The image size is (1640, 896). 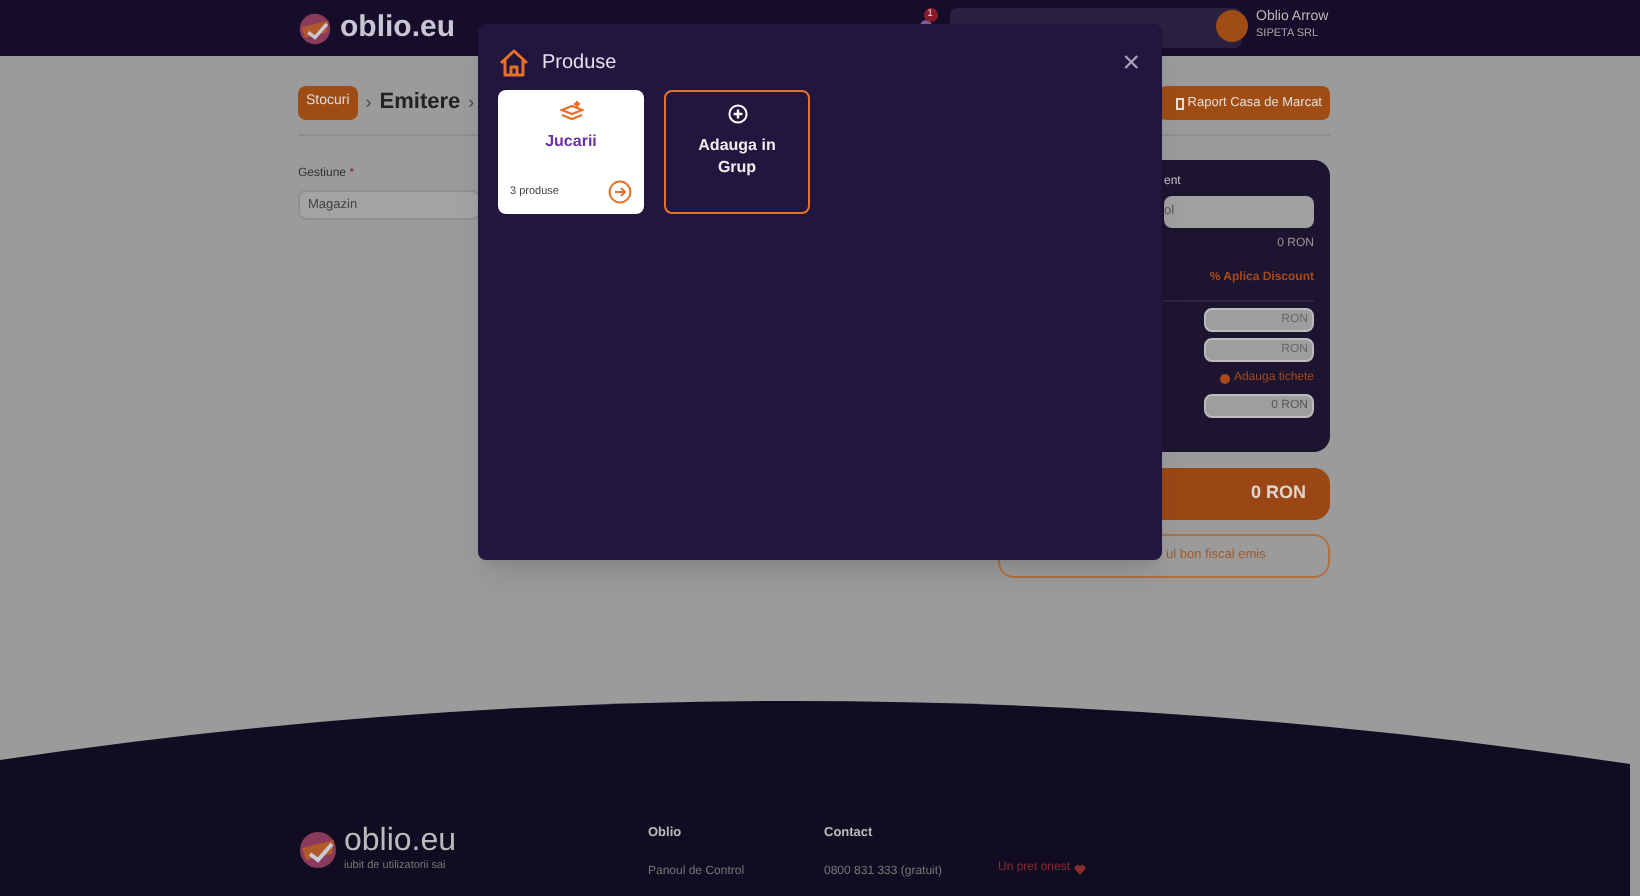 I want to click on receipt-icon, so click(x=1179, y=103).